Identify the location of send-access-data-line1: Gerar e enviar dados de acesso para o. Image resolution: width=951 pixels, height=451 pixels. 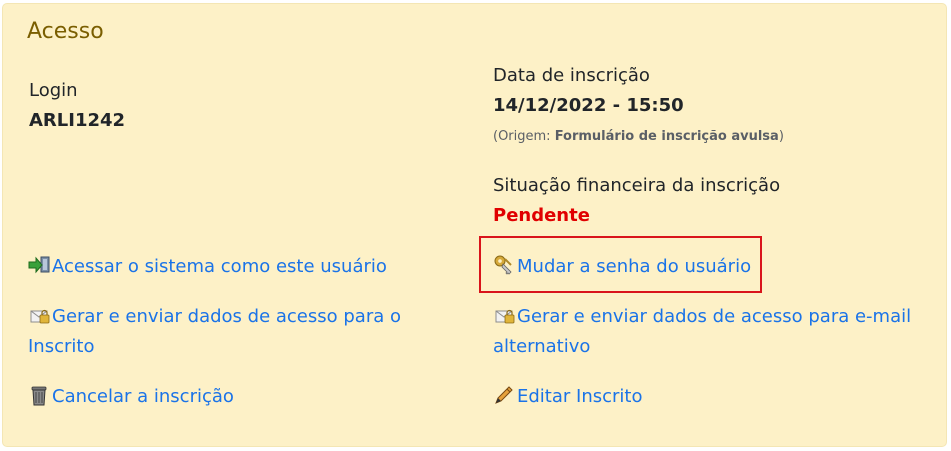
(226, 316).